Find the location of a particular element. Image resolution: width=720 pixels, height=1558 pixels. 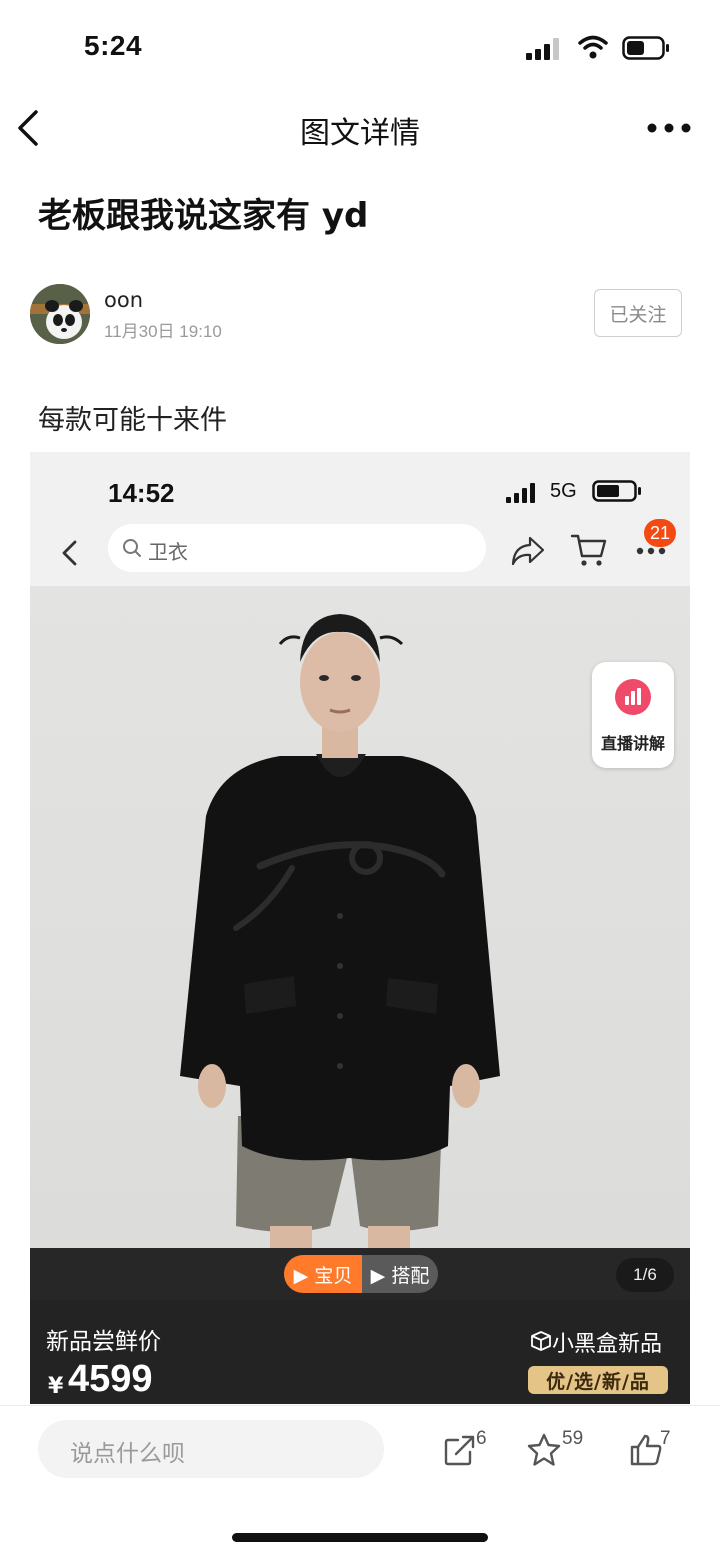

follow-button: 已关注 is located at coordinates (638, 313).